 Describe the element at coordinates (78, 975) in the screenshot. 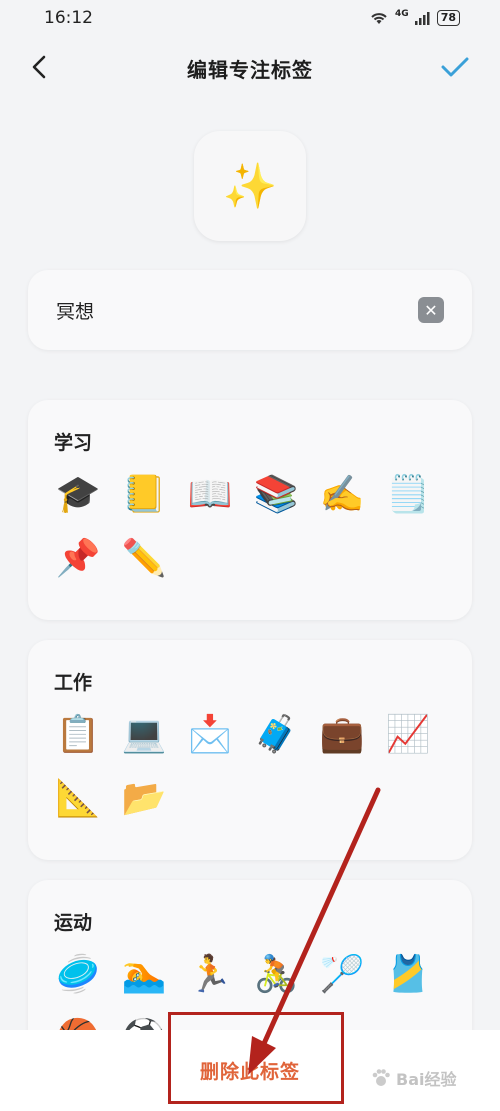

I see `flying-disc-icon: 🥏` at that location.